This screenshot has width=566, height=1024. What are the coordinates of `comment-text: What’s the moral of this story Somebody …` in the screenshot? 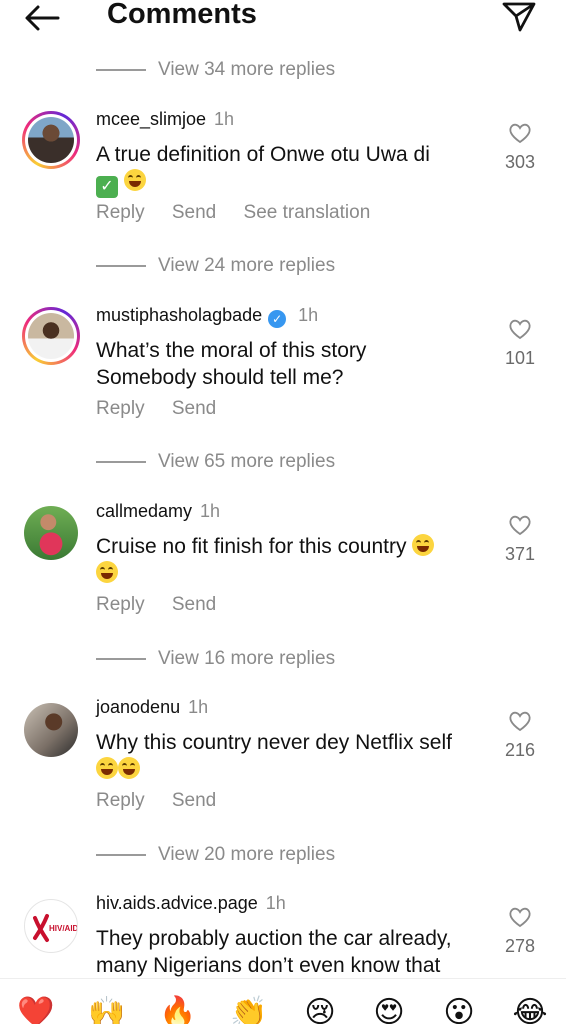 It's located at (231, 364).